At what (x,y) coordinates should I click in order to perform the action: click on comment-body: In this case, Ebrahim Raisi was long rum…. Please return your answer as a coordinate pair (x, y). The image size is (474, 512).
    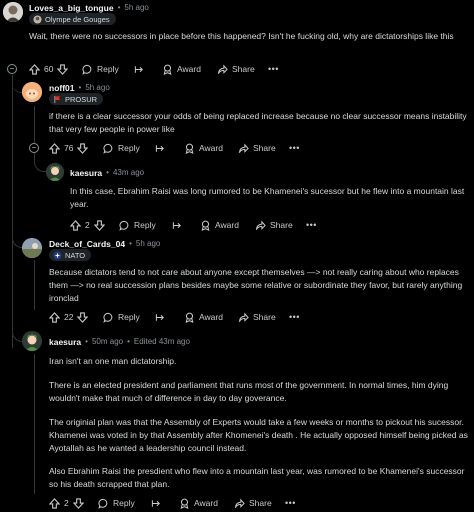
    Looking at the image, I should click on (267, 197).